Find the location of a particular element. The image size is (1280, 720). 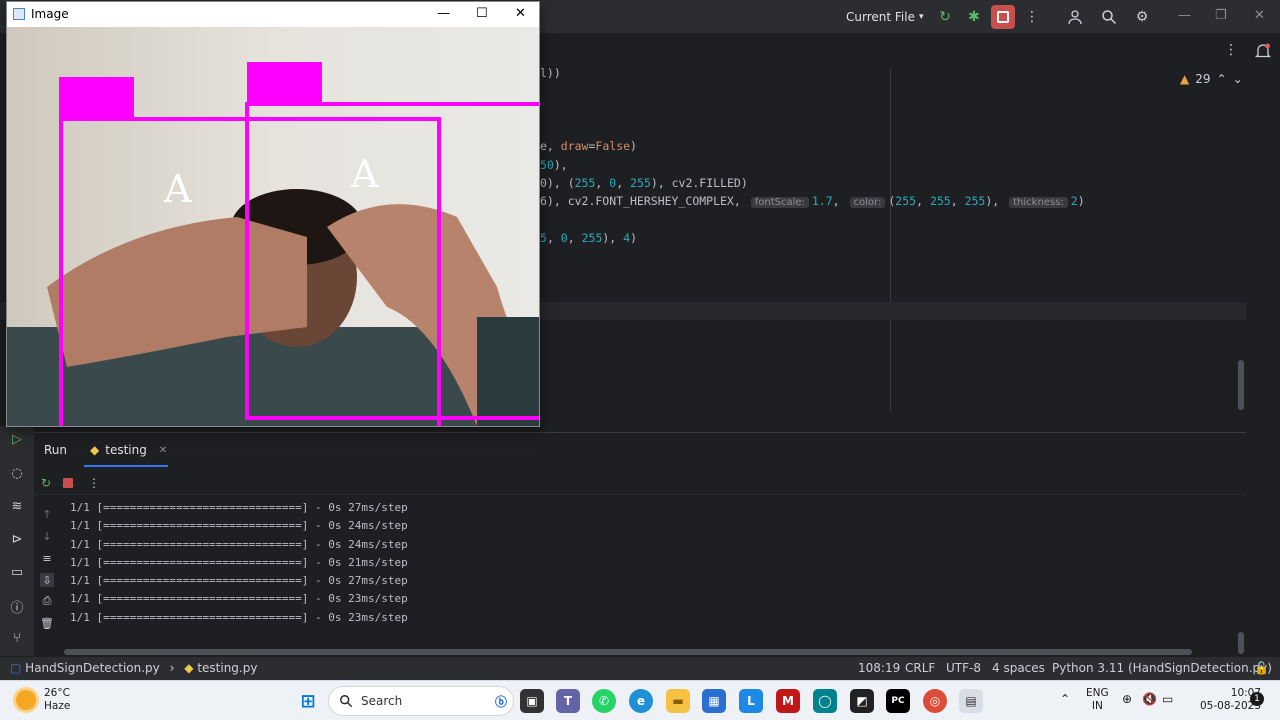

battery-icon: ▭ is located at coordinates (1167, 699).